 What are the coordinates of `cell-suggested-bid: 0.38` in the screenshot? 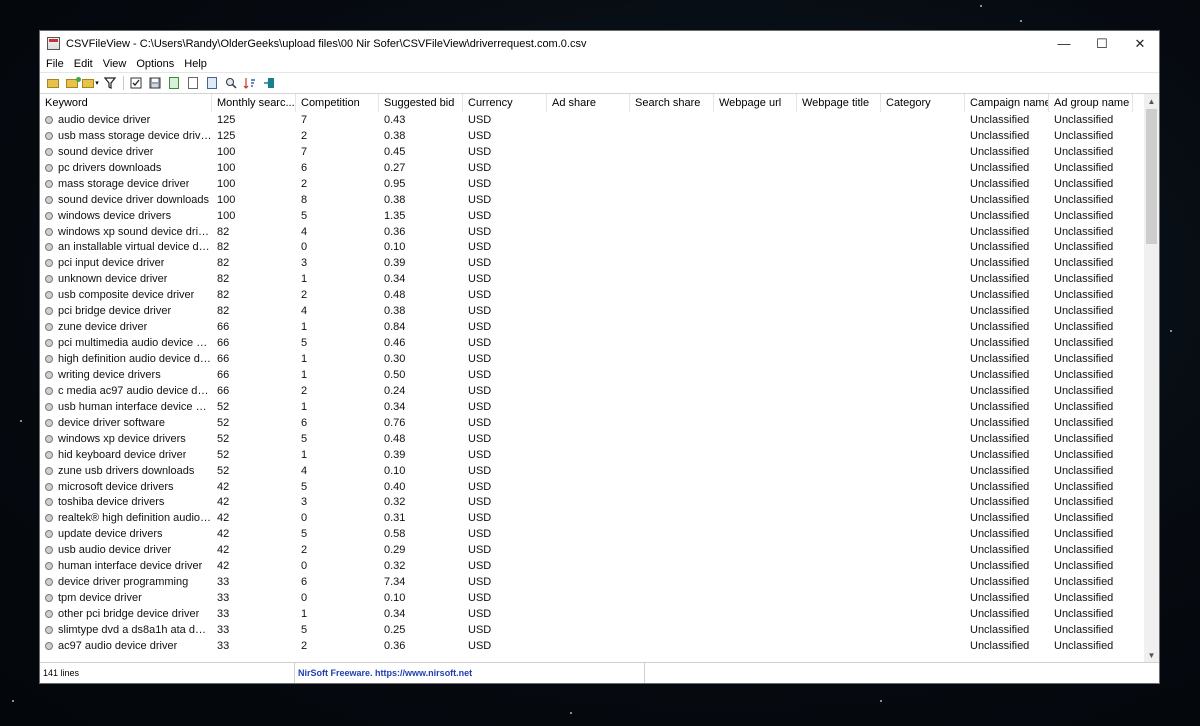 It's located at (395, 311).